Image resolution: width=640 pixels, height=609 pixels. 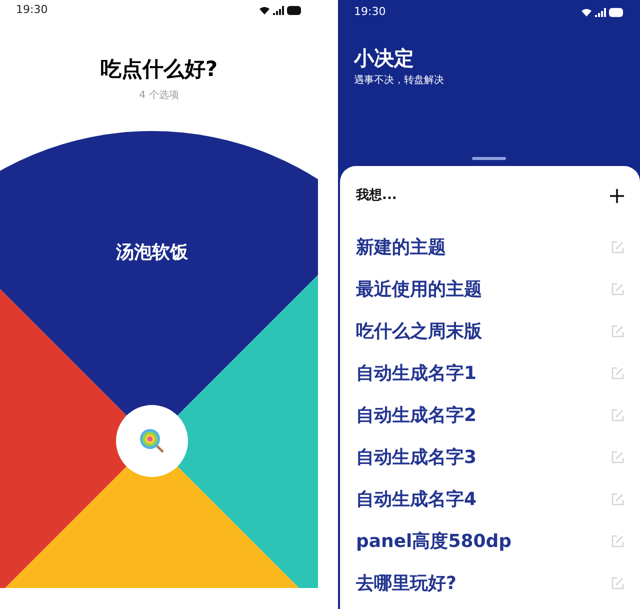 I want to click on topic-item: 吃什么之周末版, so click(x=419, y=331).